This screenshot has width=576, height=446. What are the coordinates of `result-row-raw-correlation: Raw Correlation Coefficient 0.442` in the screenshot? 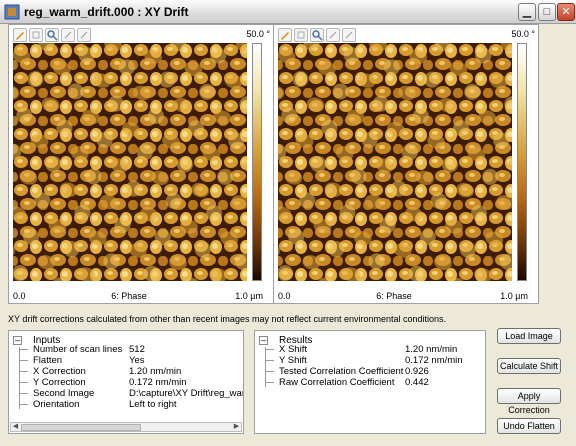 It's located at (381, 382).